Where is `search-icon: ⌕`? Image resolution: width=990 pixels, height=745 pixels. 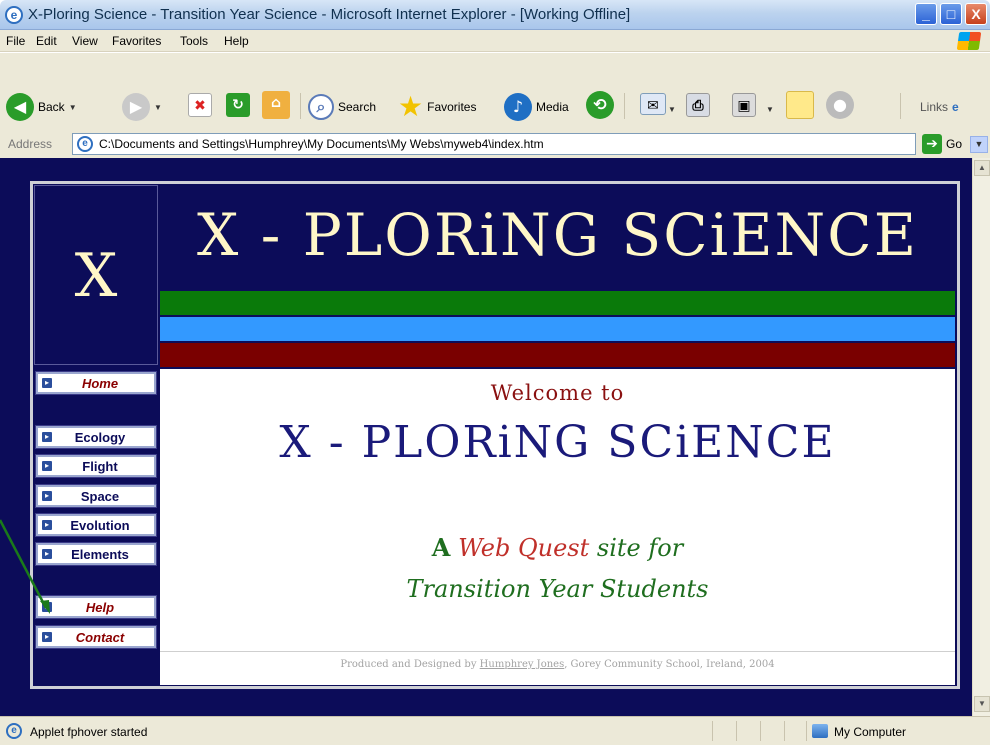
search-icon: ⌕ is located at coordinates (321, 107).